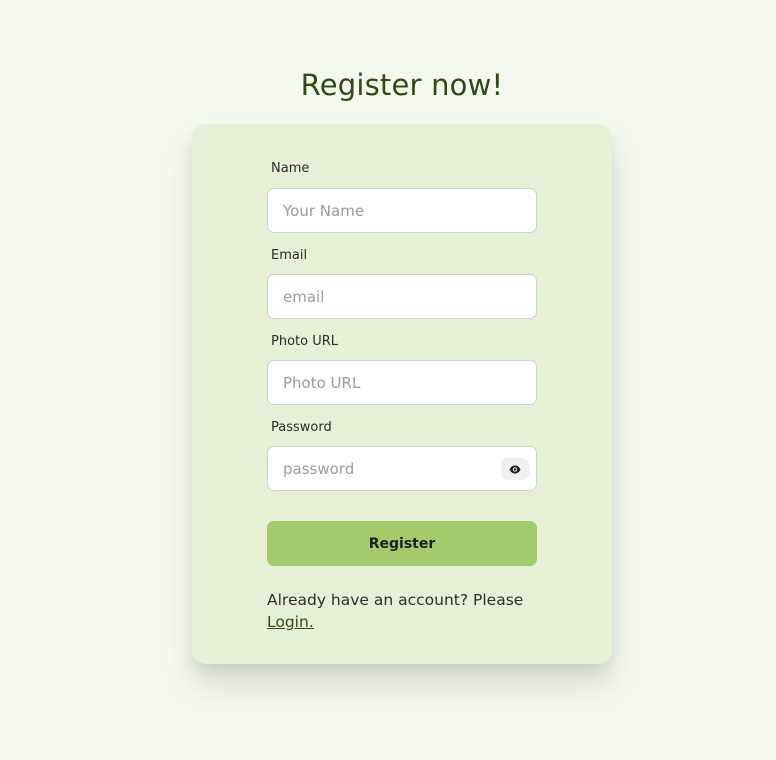  I want to click on password-label: Password, so click(301, 427).